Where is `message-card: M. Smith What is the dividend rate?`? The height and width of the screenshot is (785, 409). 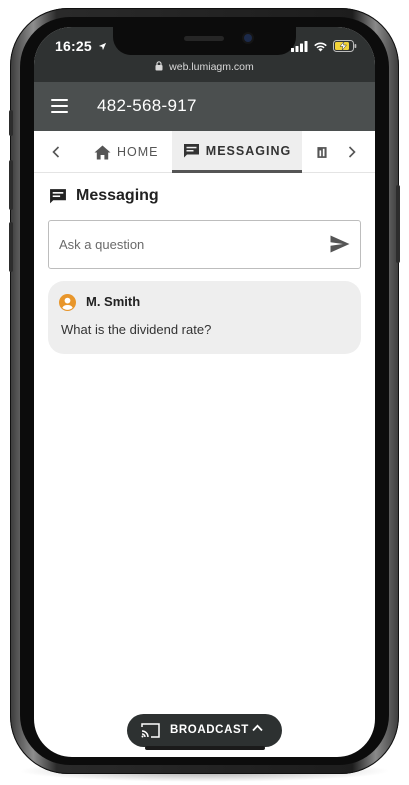
message-card: M. Smith What is the dividend rate? is located at coordinates (204, 317).